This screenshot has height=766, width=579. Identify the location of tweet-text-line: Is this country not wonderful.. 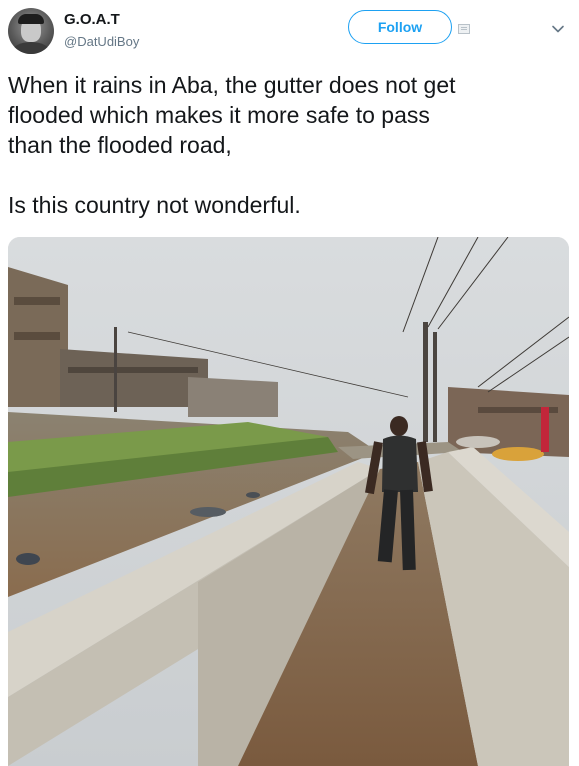
(154, 205).